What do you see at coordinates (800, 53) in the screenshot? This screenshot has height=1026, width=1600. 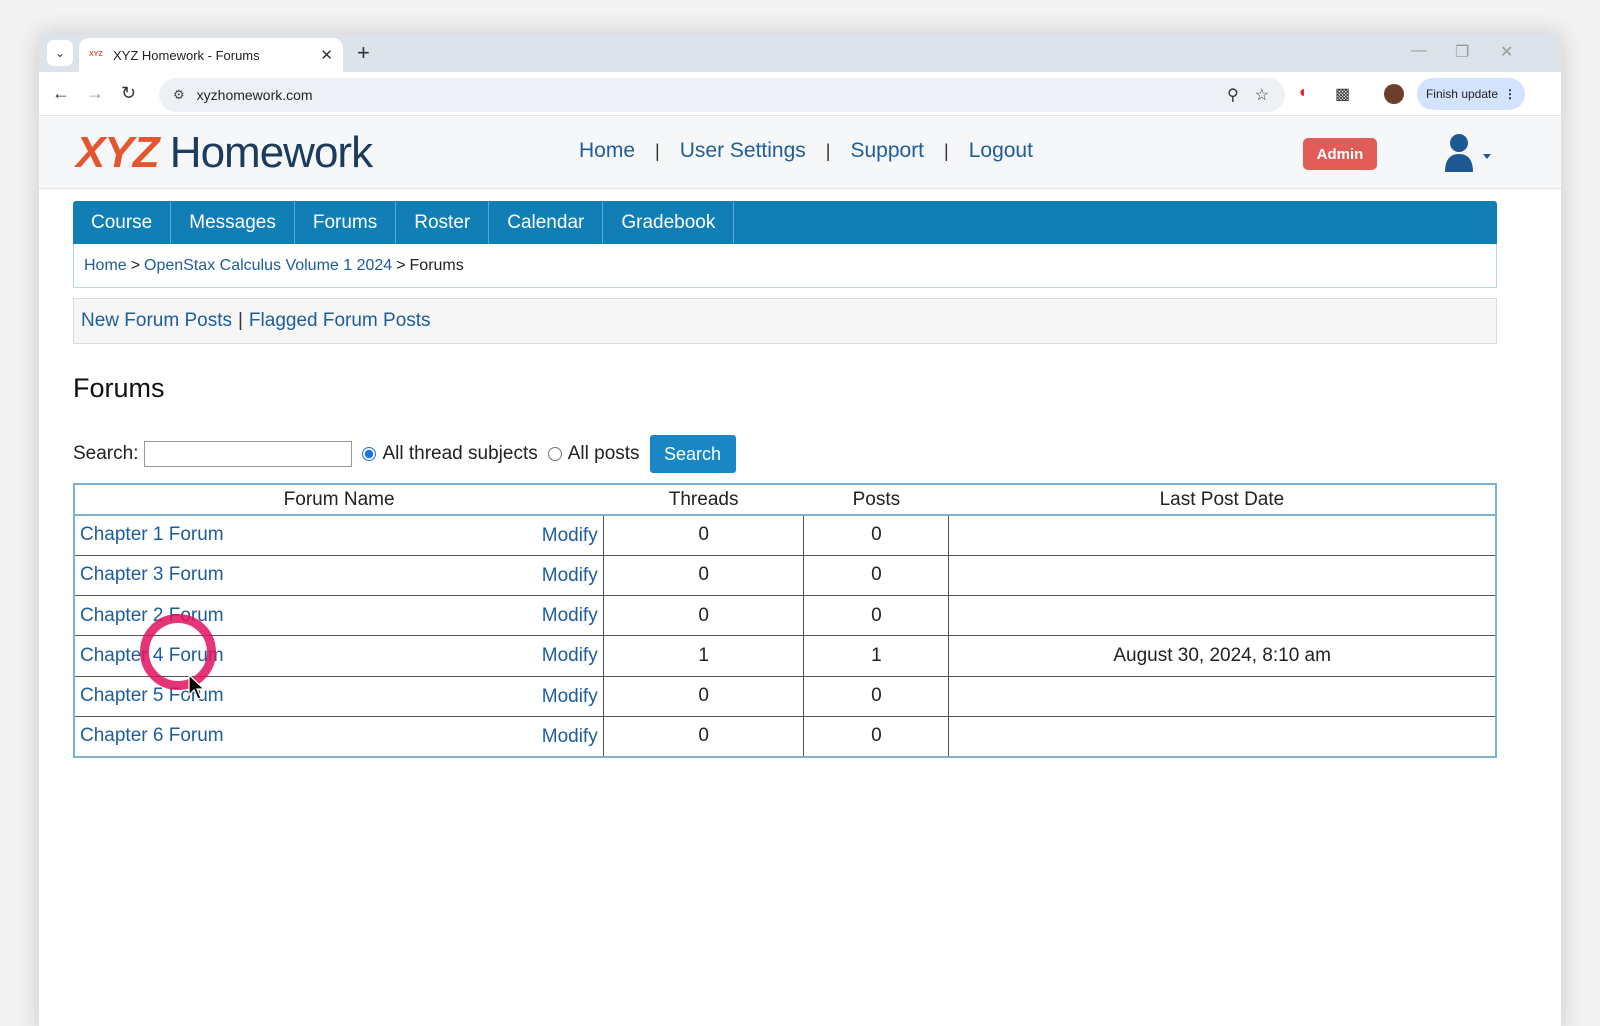 I see `tab-strip: ⌄ XYZ XYZ Homework - Forums ✕ + — ❐ ✕` at bounding box center [800, 53].